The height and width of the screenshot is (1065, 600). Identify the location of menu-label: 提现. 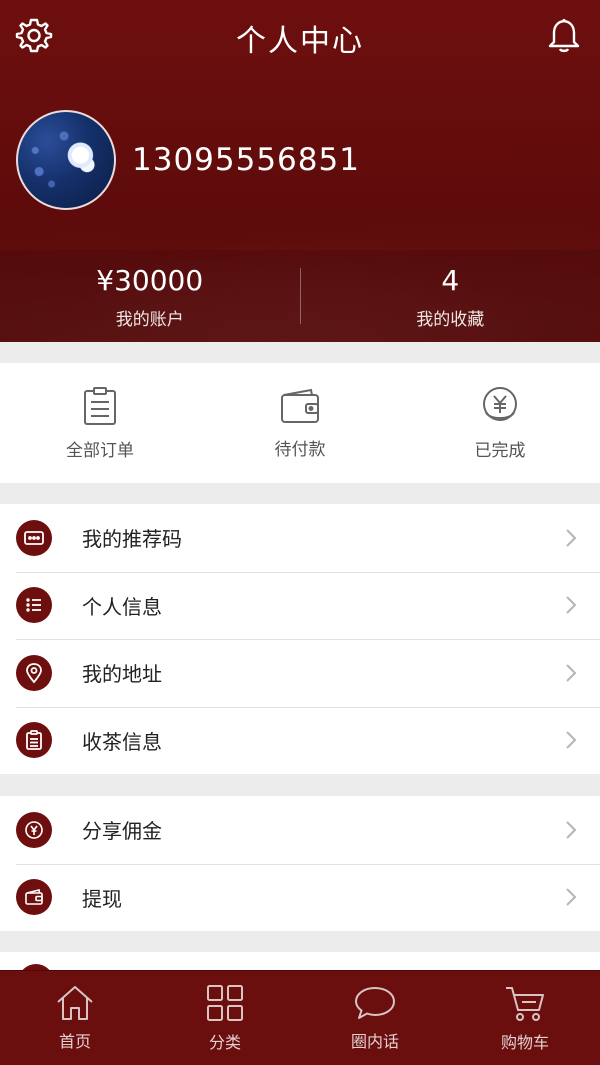
(102, 898).